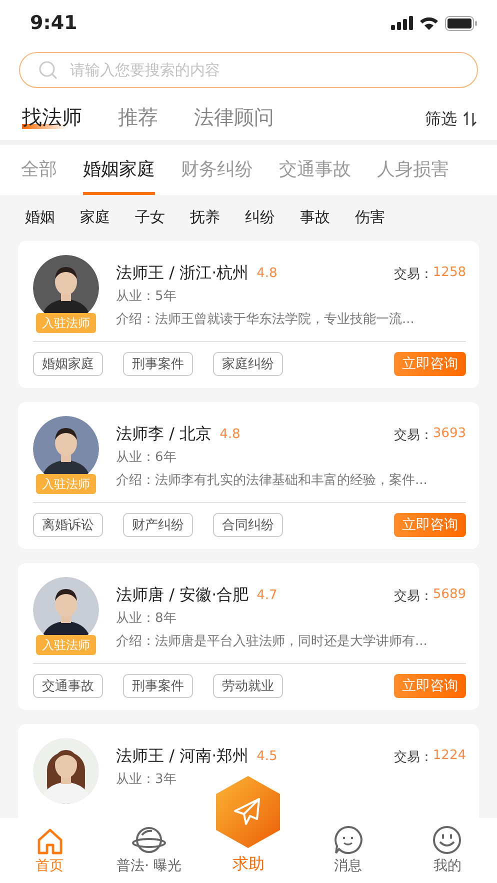 The height and width of the screenshot is (883, 497). I want to click on experience-text: 从业：3年, so click(147, 780).